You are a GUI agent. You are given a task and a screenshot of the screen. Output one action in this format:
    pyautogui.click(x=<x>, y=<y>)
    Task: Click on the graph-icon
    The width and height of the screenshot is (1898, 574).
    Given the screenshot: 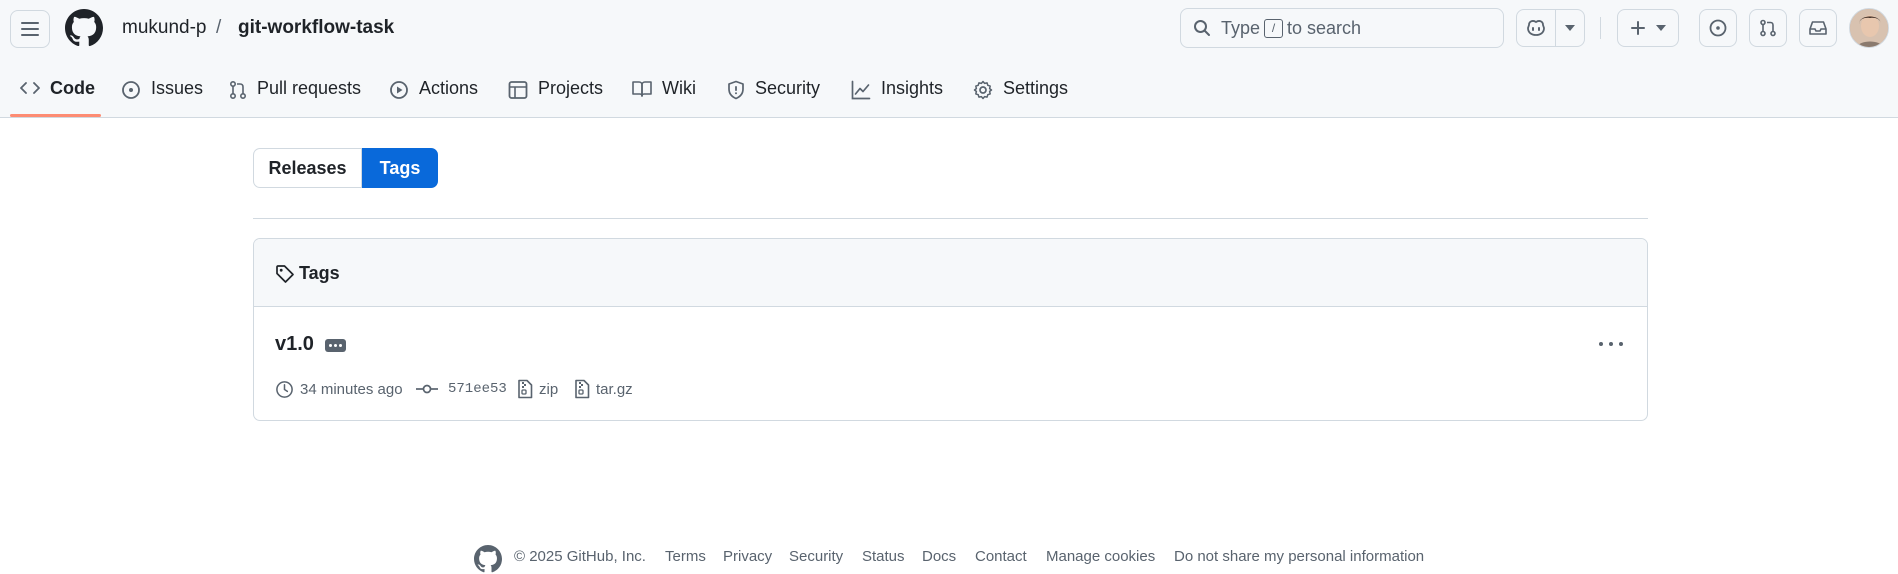 What is the action you would take?
    pyautogui.click(x=861, y=90)
    